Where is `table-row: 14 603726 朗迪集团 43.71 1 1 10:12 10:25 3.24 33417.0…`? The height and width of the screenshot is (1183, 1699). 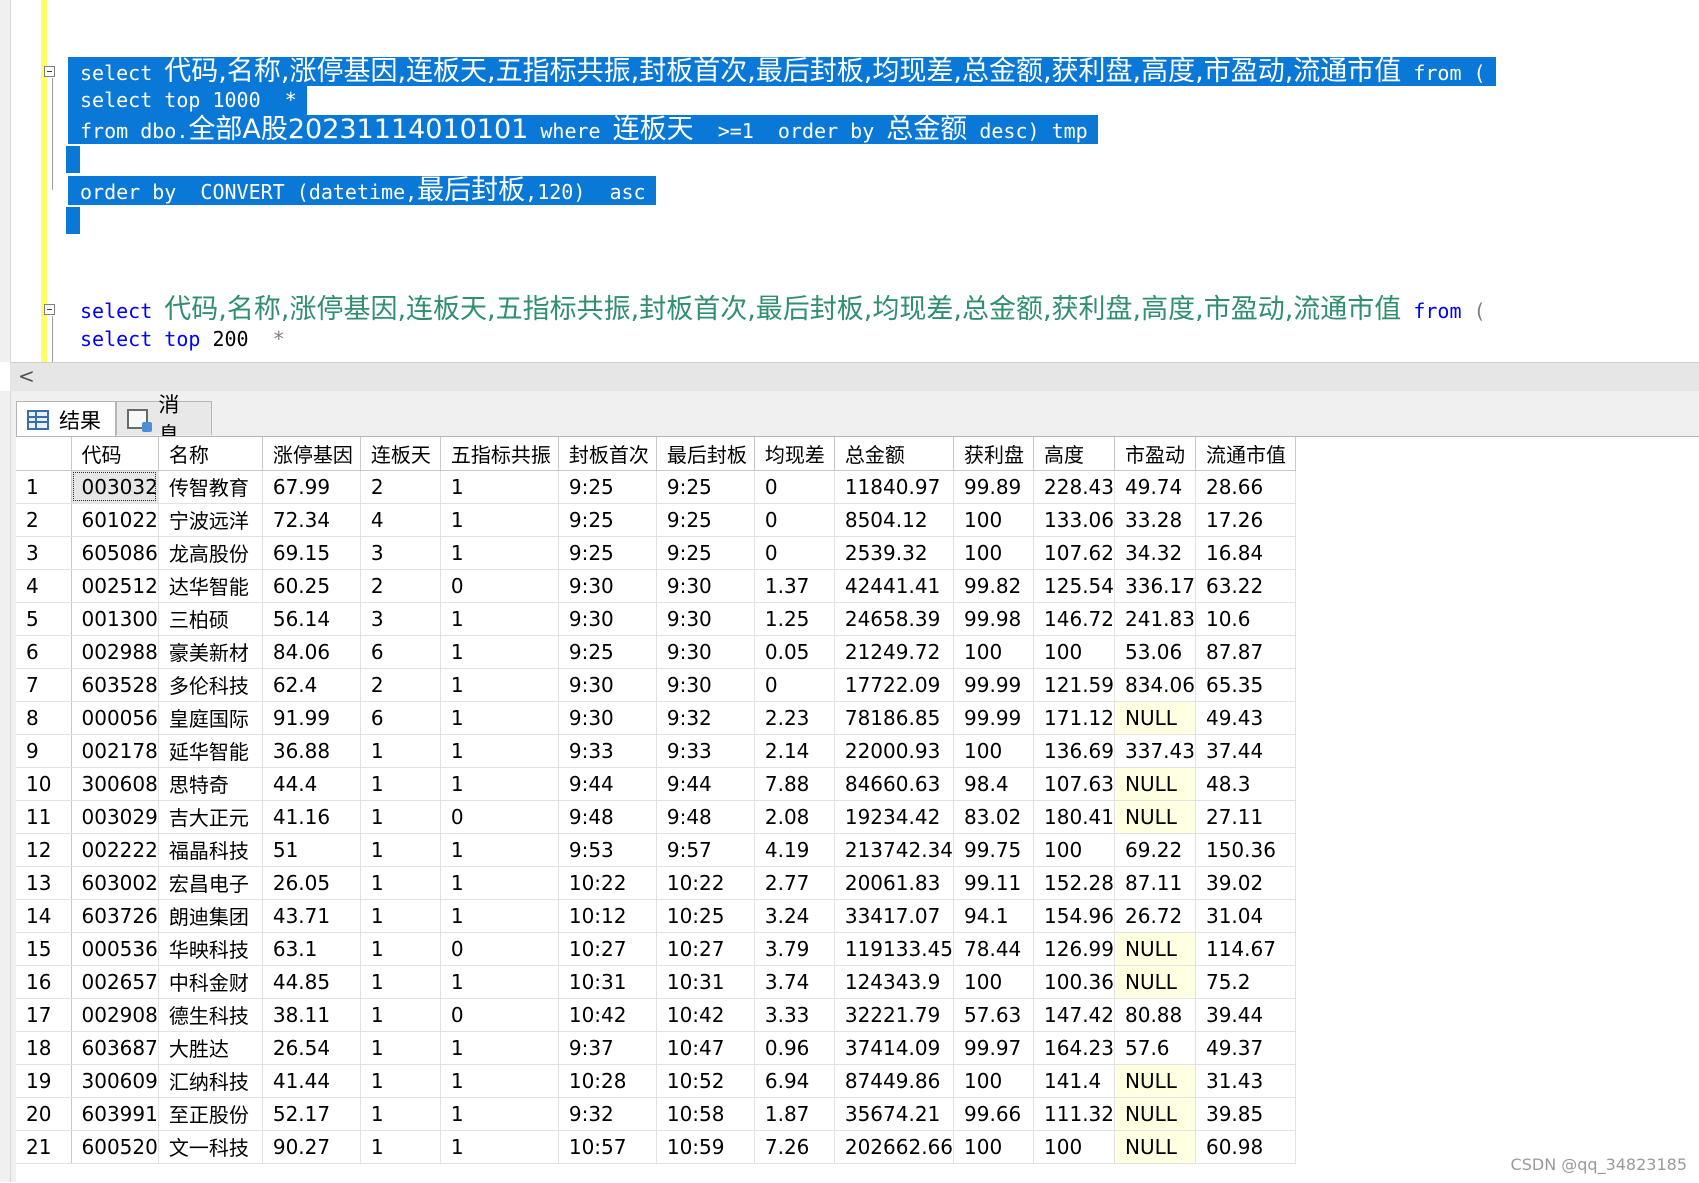
table-row: 14 603726 朗迪集团 43.71 1 1 10:12 10:25 3.24 33417.0… is located at coordinates (656, 916).